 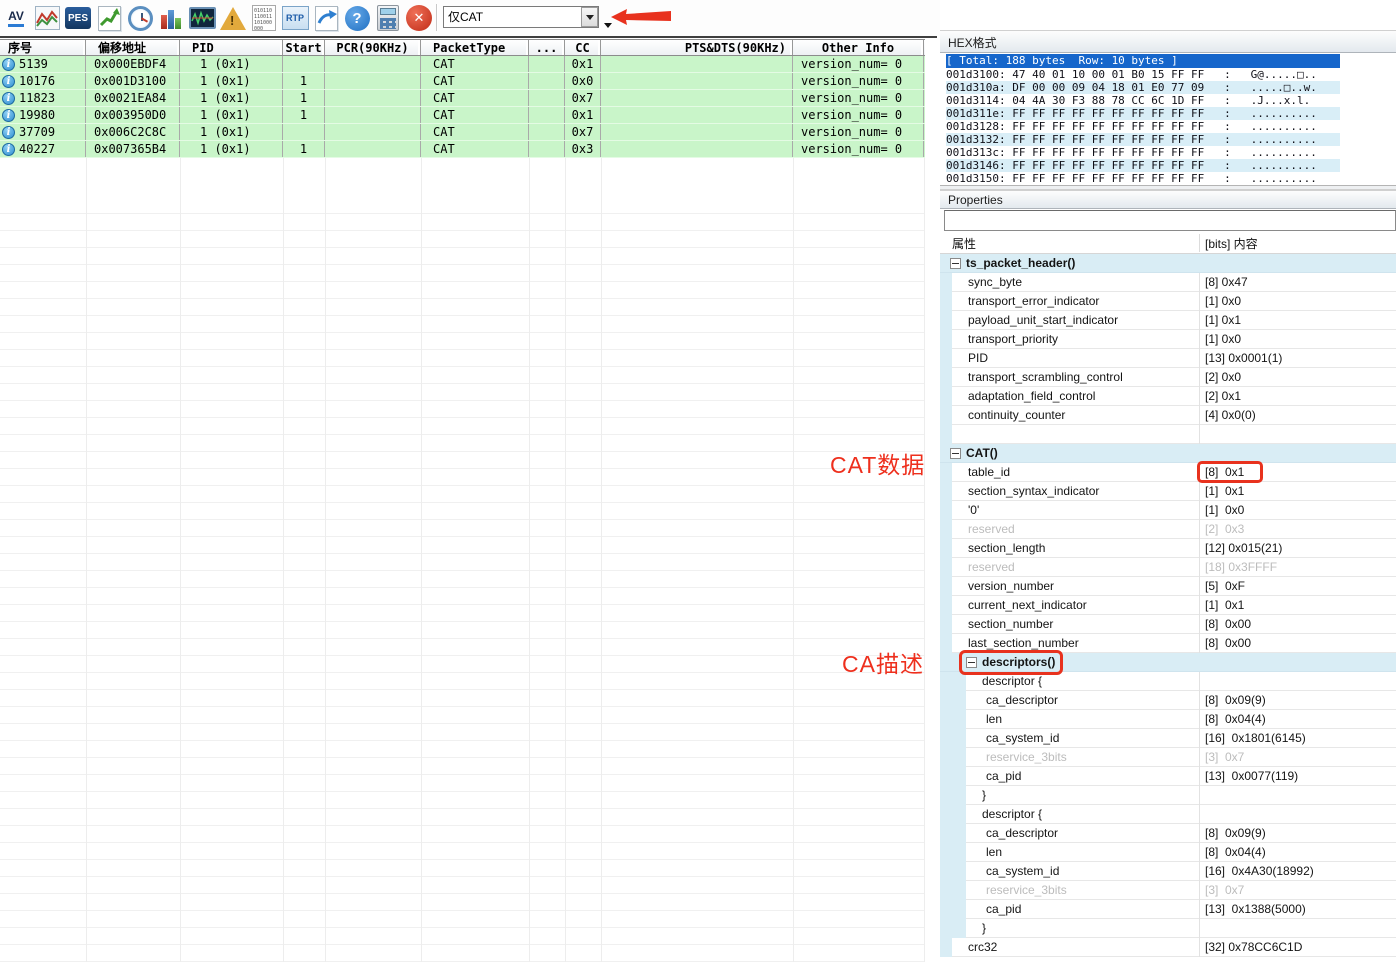 I want to click on statistics-bars-icon, so click(x=171, y=18).